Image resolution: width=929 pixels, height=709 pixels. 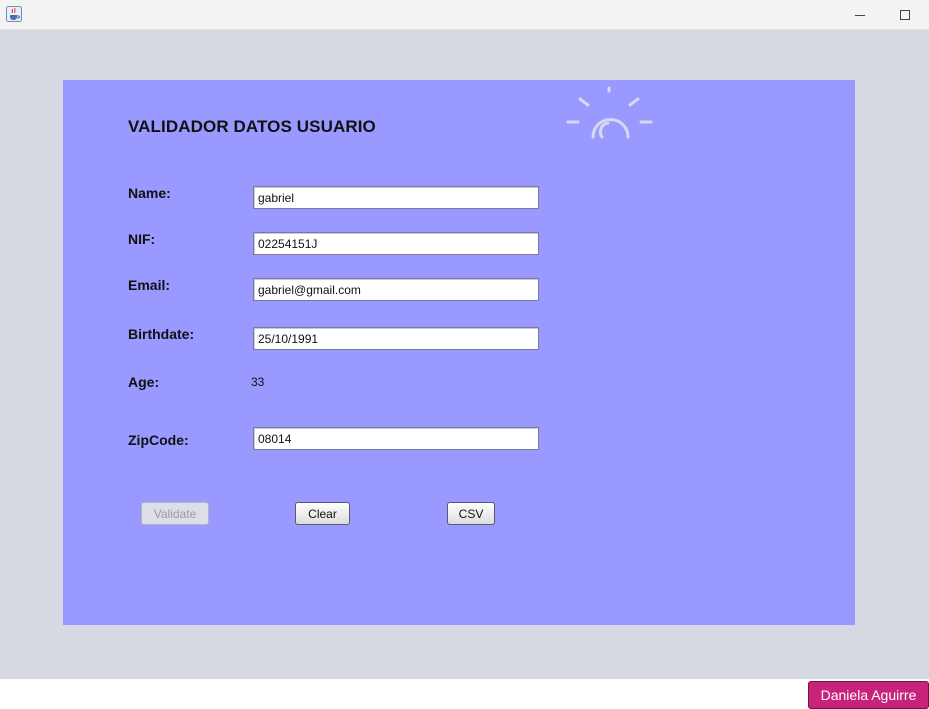 What do you see at coordinates (252, 126) in the screenshot?
I see `form-title: VALIDADOR DATOS USUARIO` at bounding box center [252, 126].